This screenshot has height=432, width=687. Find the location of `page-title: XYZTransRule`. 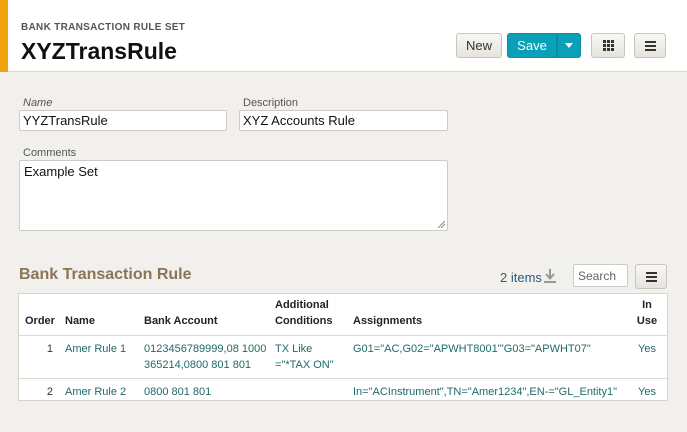

page-title: XYZTransRule is located at coordinates (99, 51).